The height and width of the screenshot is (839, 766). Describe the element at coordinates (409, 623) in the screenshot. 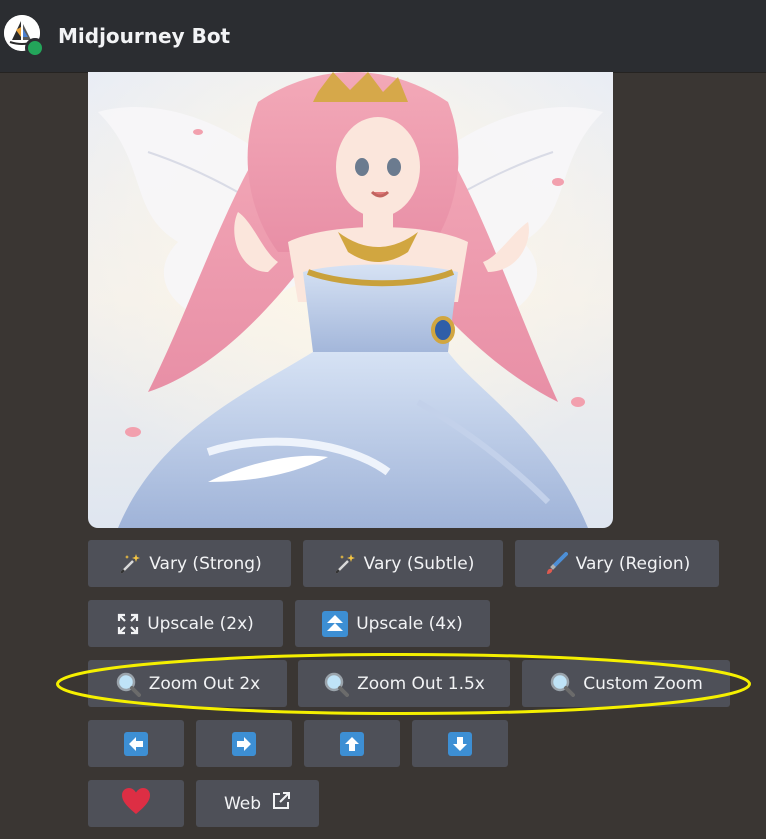

I see `upscale-4x-label: Upscale (4x)` at that location.